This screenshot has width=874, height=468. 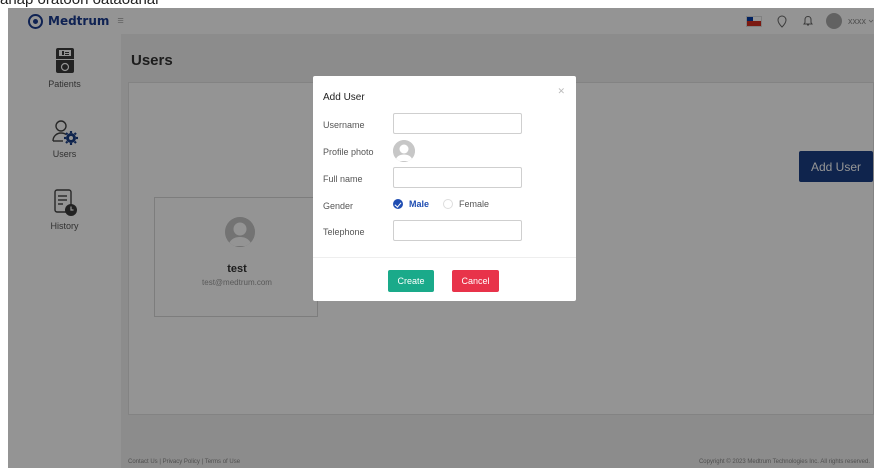 What do you see at coordinates (457, 177) in the screenshot?
I see `full-name-input` at bounding box center [457, 177].